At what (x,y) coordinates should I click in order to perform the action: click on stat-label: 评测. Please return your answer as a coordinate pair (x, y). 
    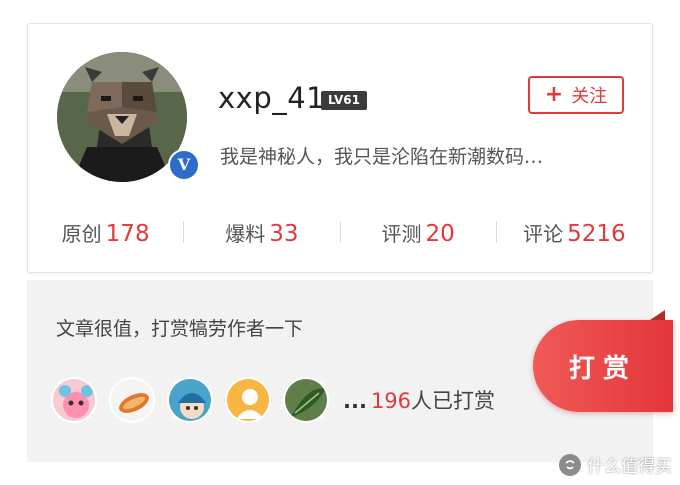
    Looking at the image, I should click on (401, 233).